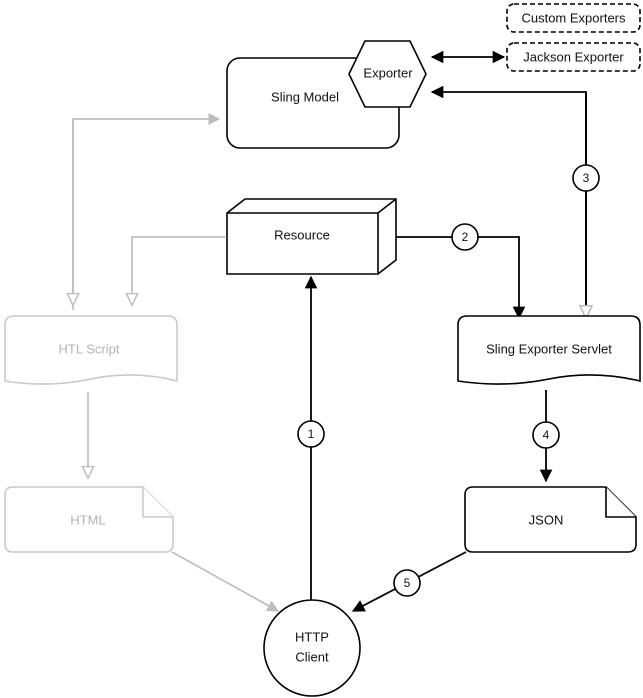 The image size is (643, 698). What do you see at coordinates (508, 203) in the screenshot?
I see `edge-step3-servlet-to-exporter` at bounding box center [508, 203].